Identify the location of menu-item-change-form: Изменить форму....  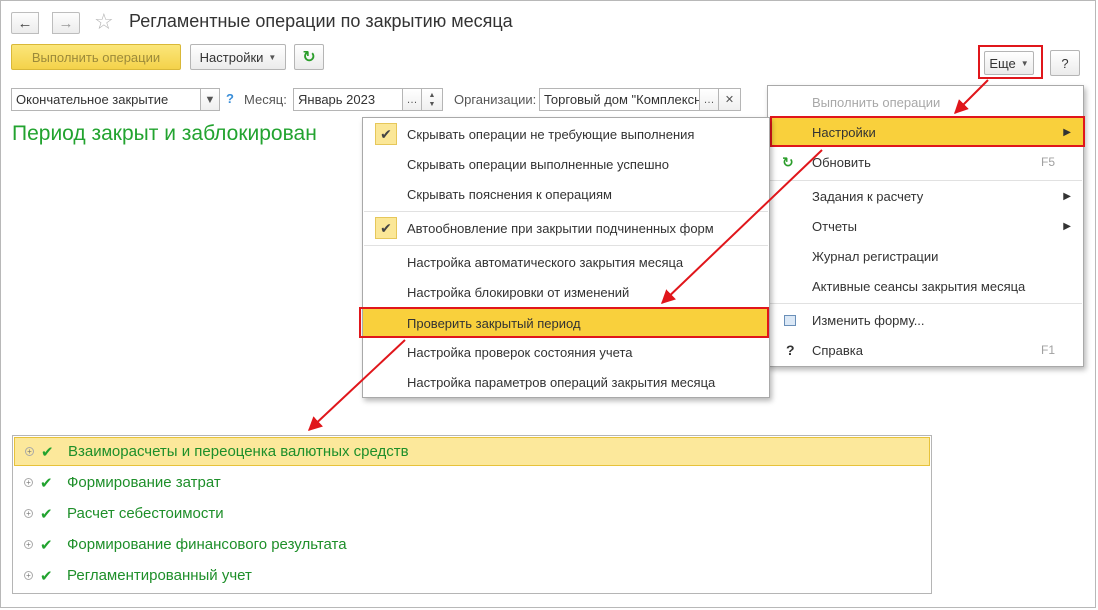
(925, 320).